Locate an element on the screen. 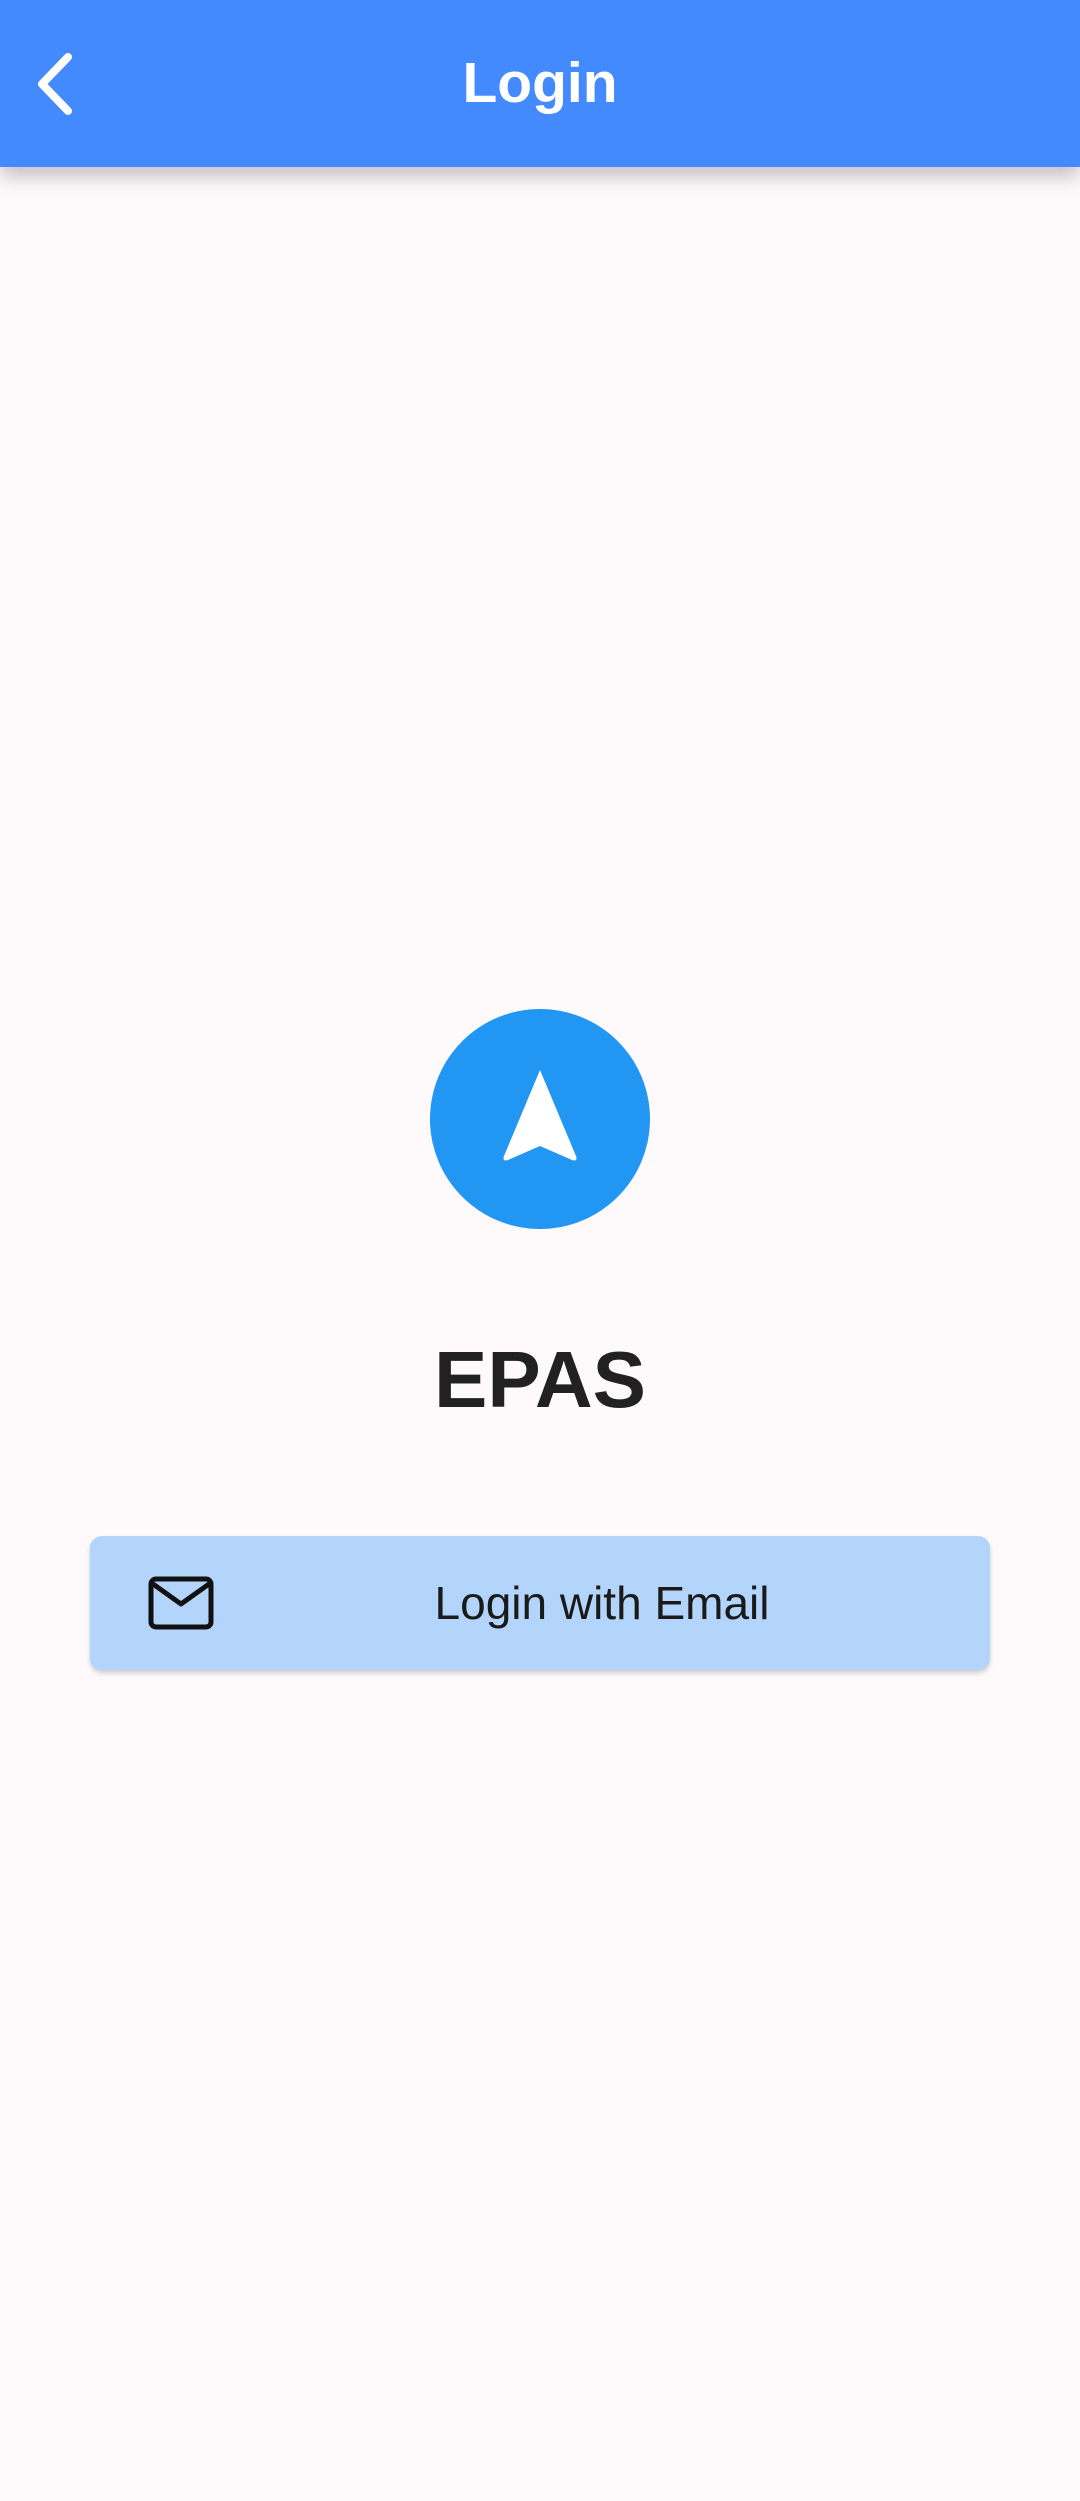 This screenshot has width=1080, height=2501. mail-icon is located at coordinates (181, 1603).